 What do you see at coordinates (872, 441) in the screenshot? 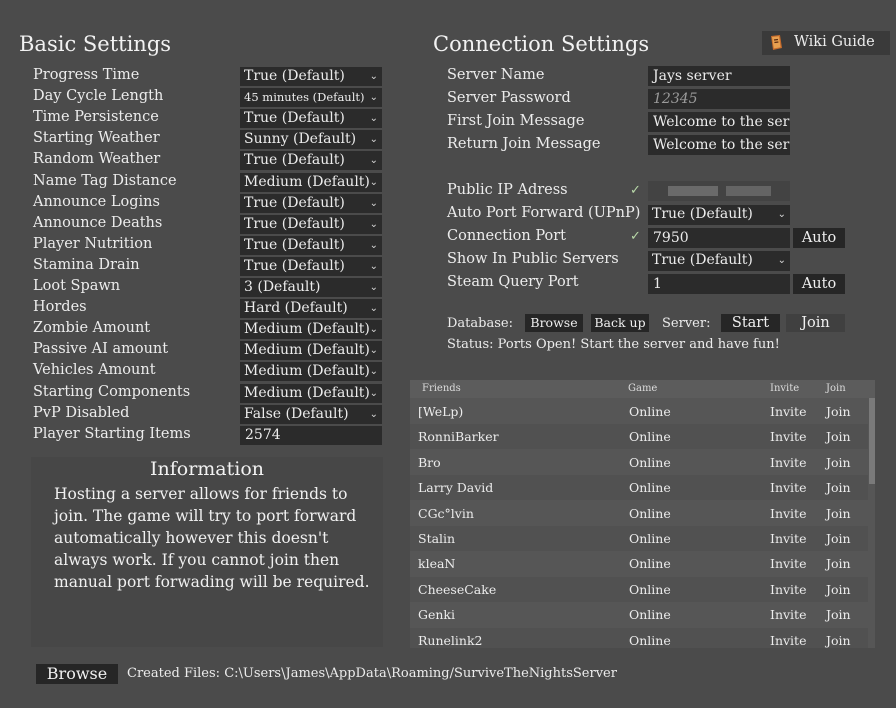
I see `friends-scrollbar` at bounding box center [872, 441].